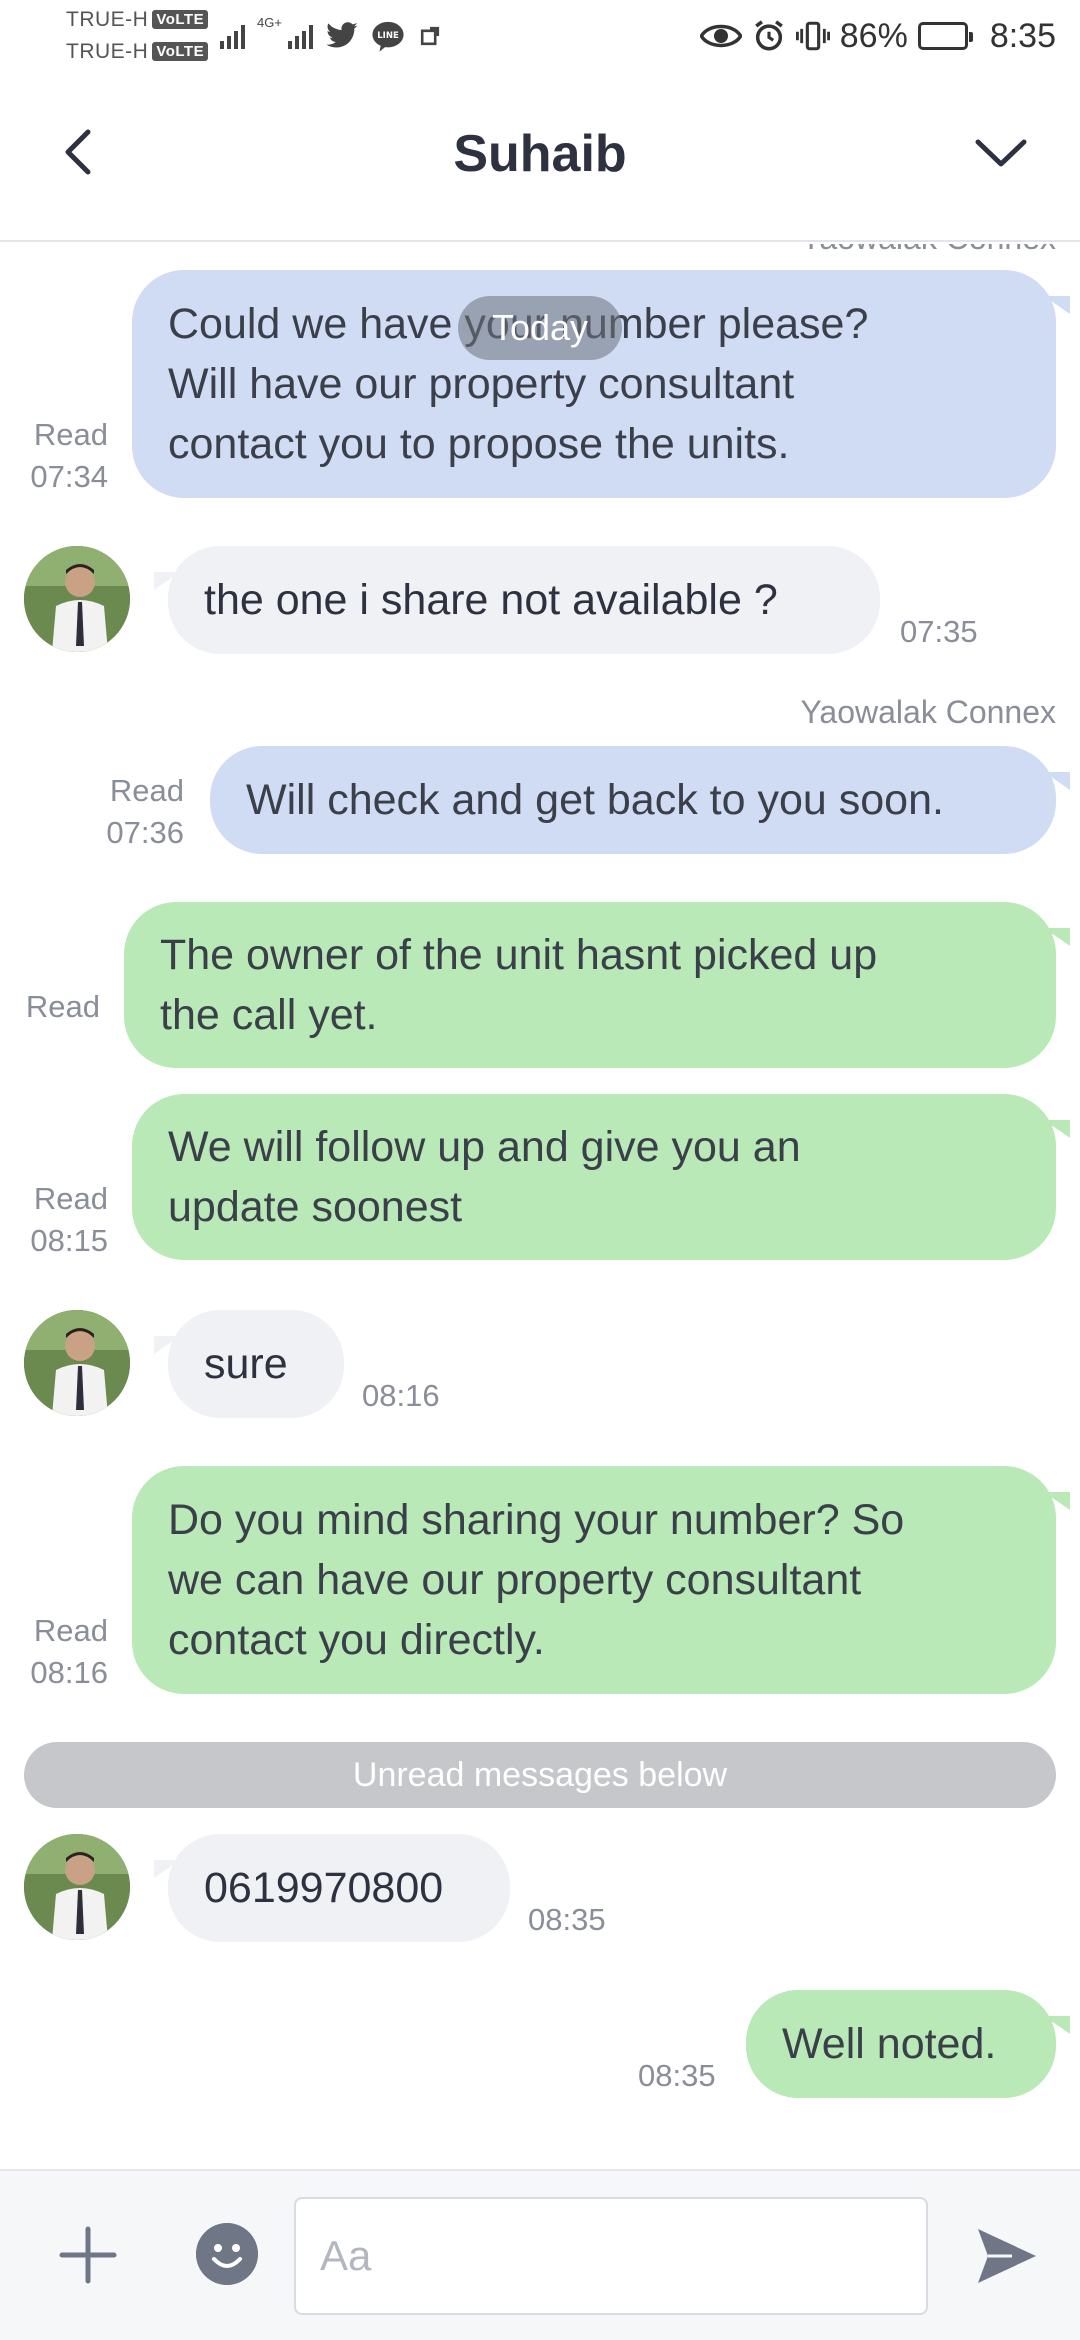 The image size is (1080, 2340). Describe the element at coordinates (640, 800) in the screenshot. I see `message-bubble-sent: Will check and get back to you soon.` at that location.